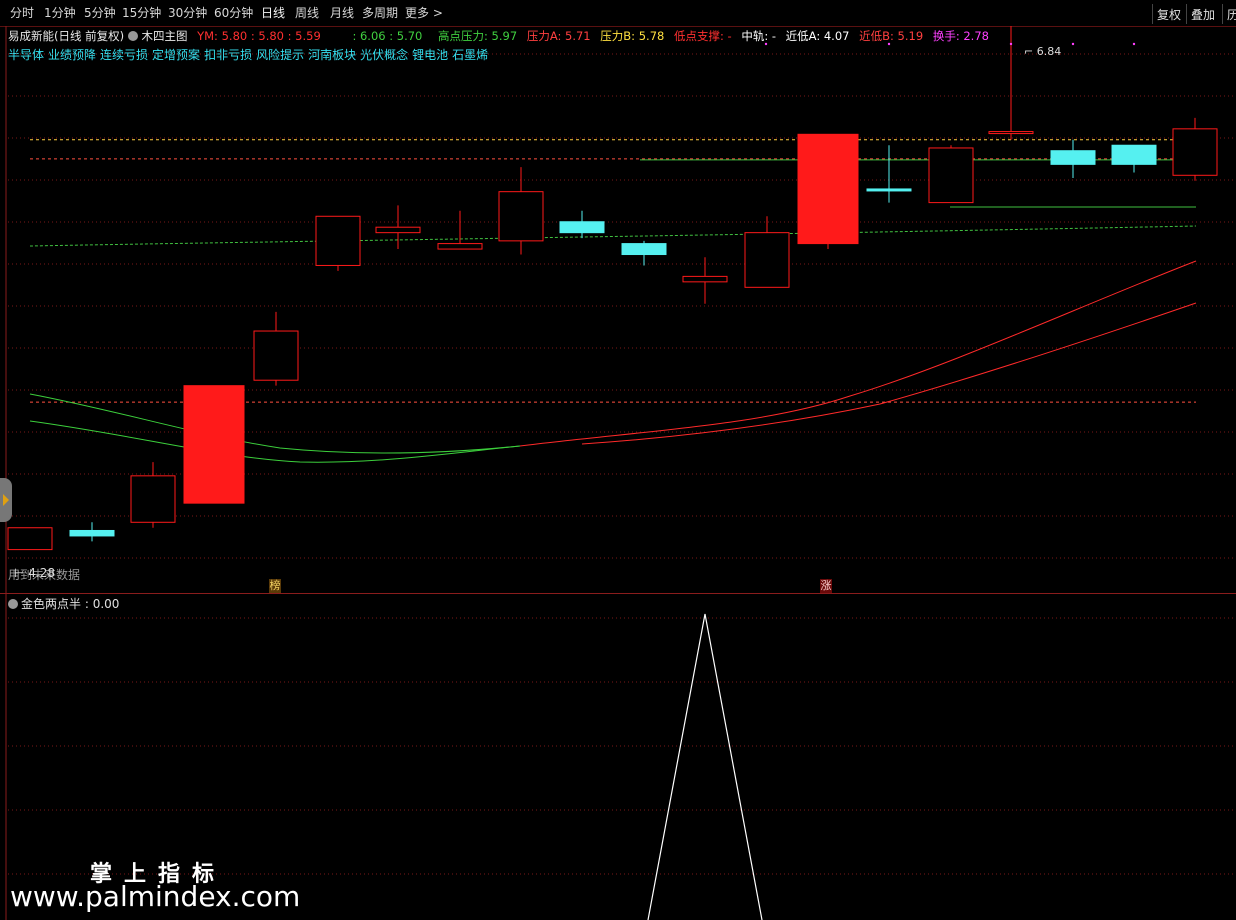 This screenshot has height=920, width=1236. What do you see at coordinates (1168, 14) in the screenshot?
I see `restore-rights-button: 复权` at bounding box center [1168, 14].